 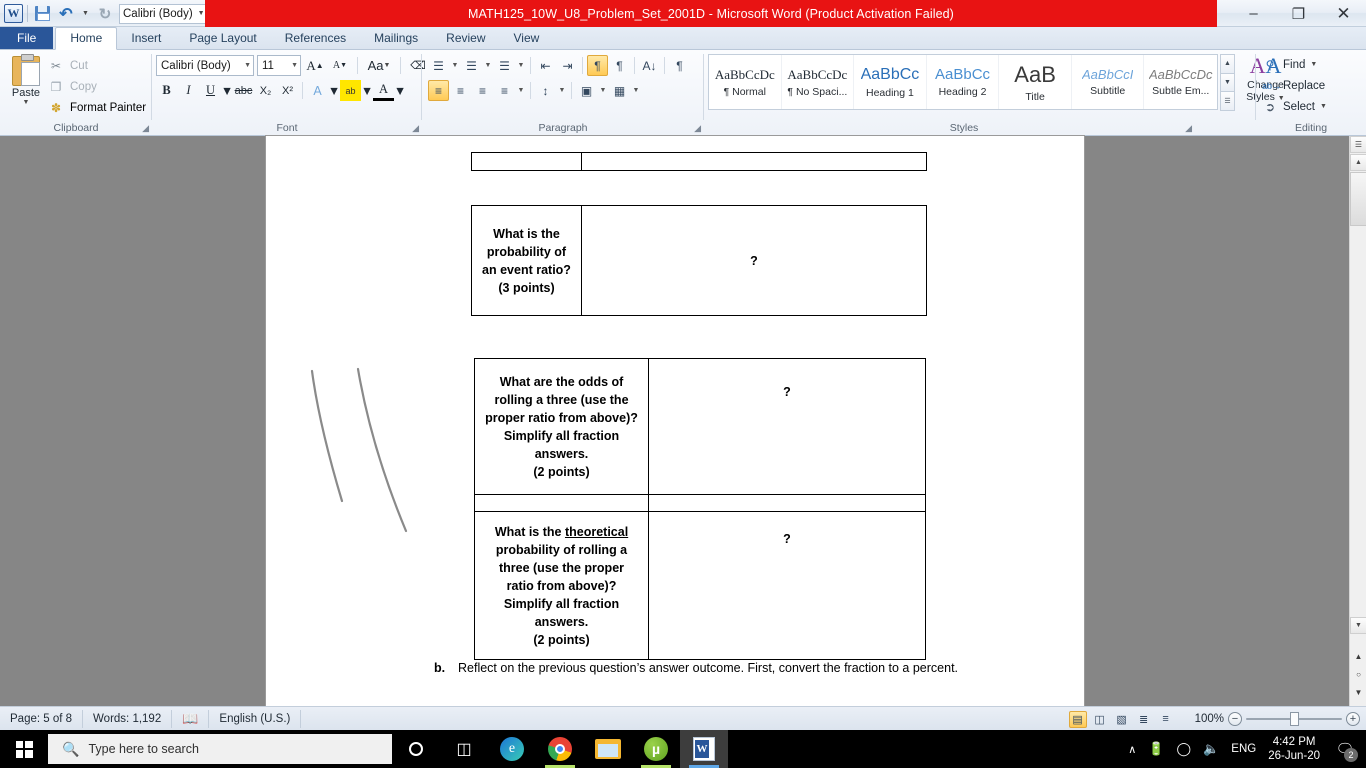 I want to click on numbering-button: ☰, so click(x=471, y=65).